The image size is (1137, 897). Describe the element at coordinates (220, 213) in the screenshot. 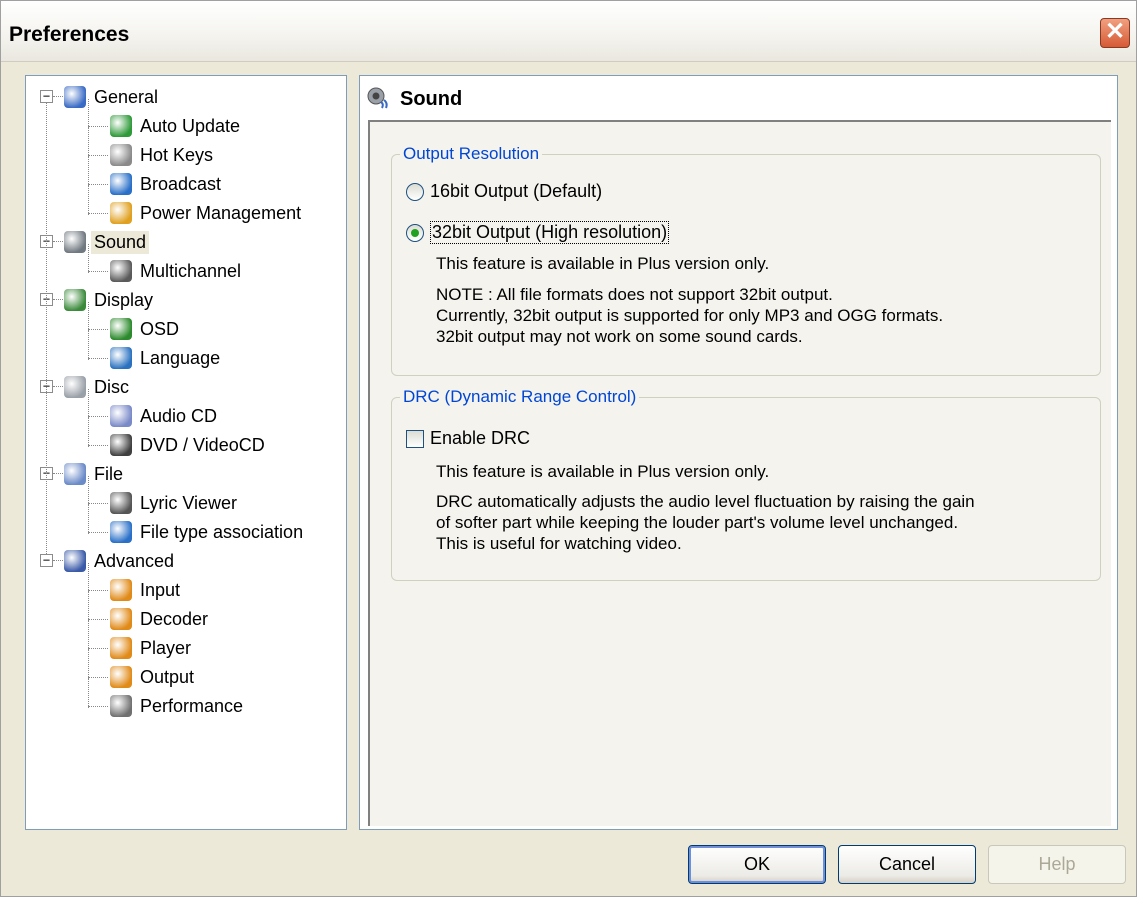

I see `tree-item-label: Power Management` at that location.